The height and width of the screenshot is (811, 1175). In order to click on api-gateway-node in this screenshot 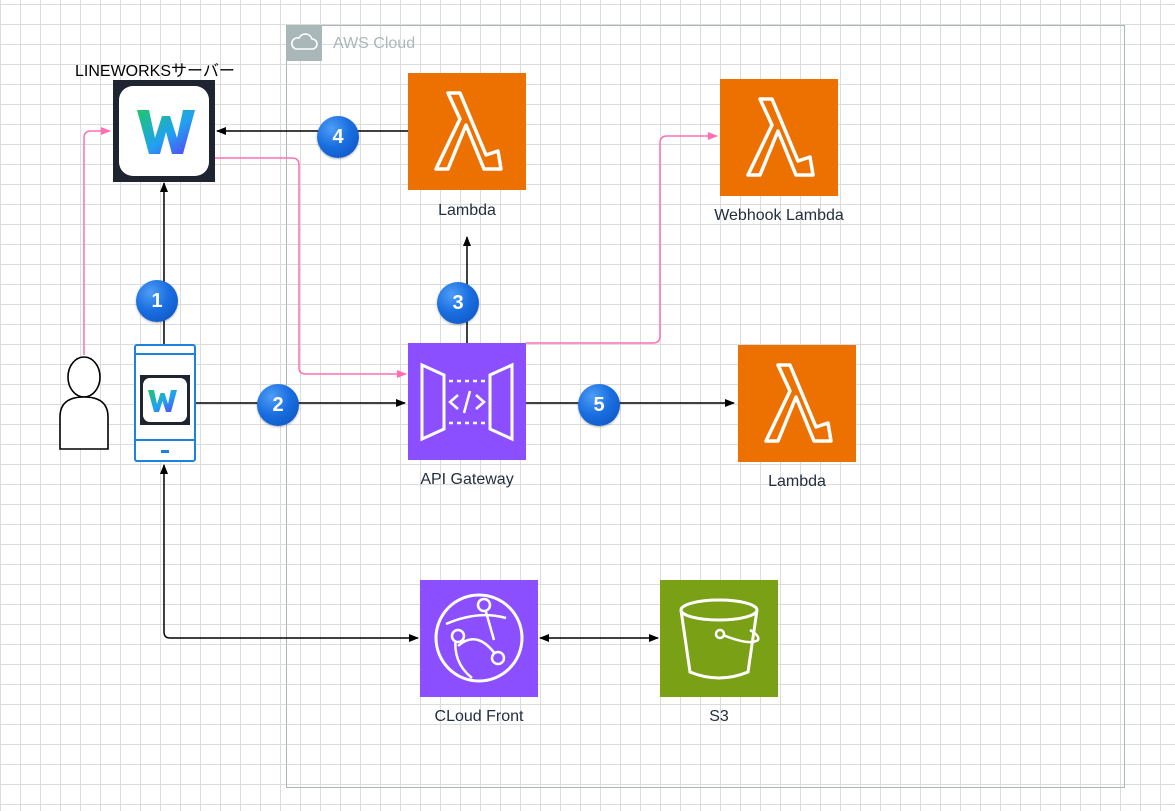, I will do `click(467, 401)`.